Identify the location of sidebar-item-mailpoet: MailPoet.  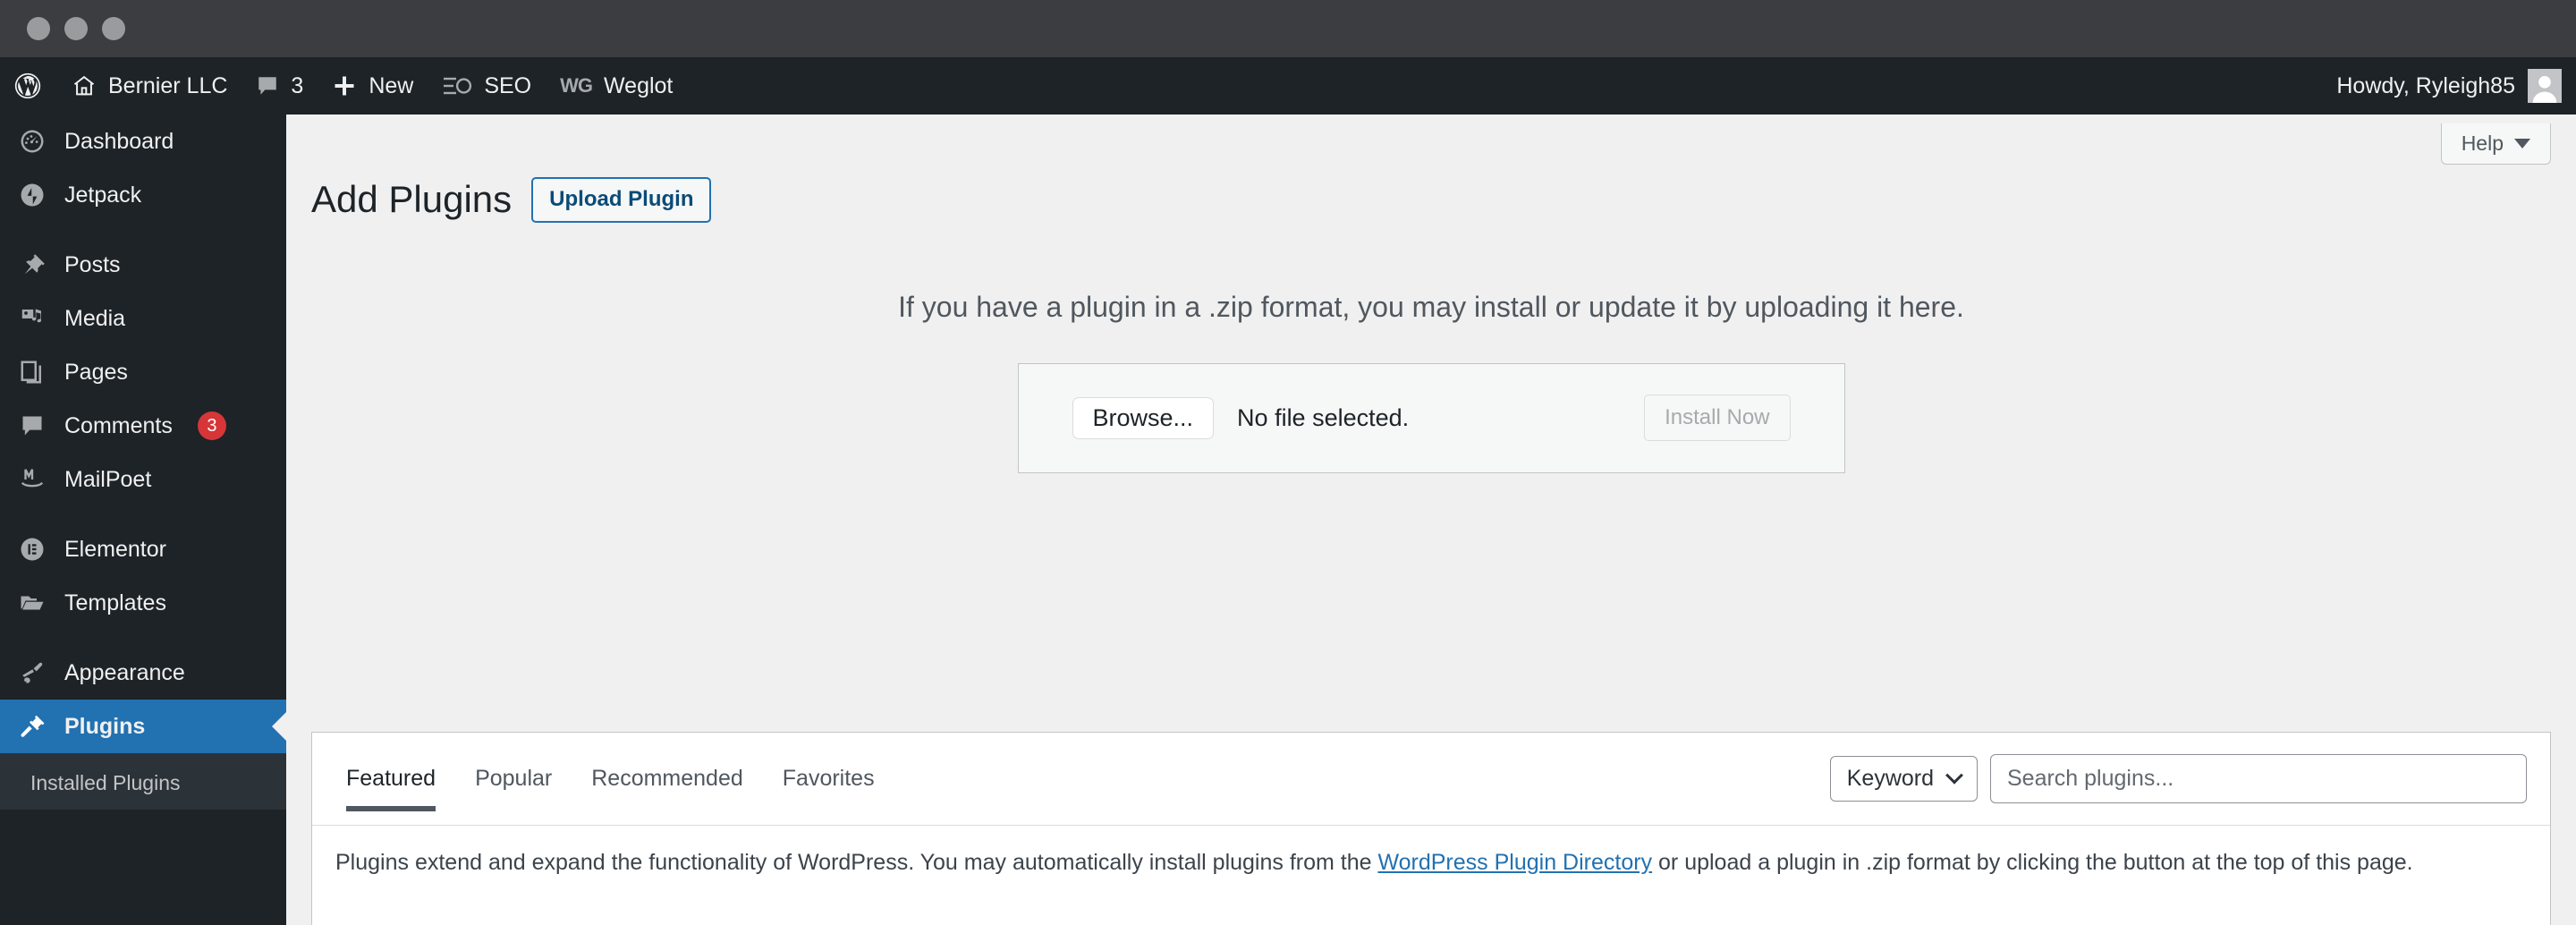
(143, 479).